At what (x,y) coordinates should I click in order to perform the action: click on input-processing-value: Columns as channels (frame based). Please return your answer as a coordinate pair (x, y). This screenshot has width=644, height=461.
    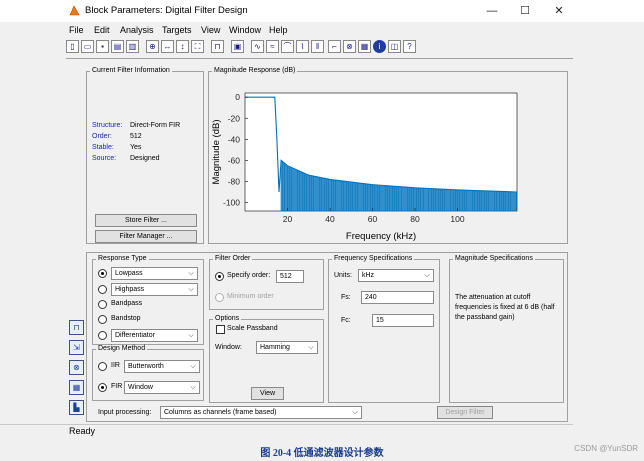
    Looking at the image, I should click on (220, 412).